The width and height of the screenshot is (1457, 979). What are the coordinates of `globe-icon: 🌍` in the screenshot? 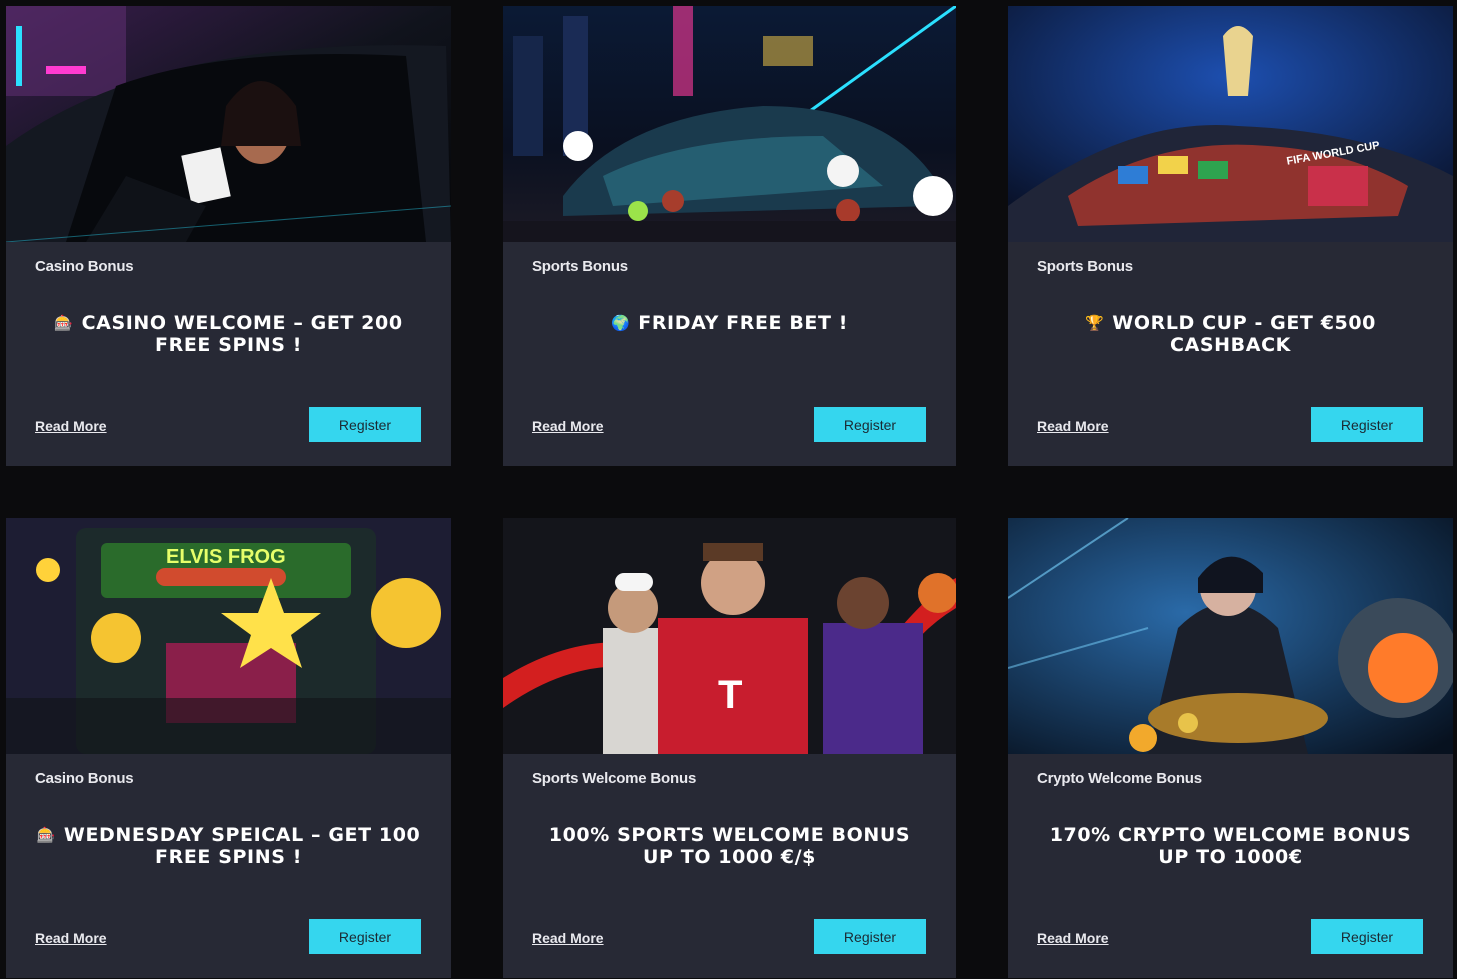 It's located at (620, 323).